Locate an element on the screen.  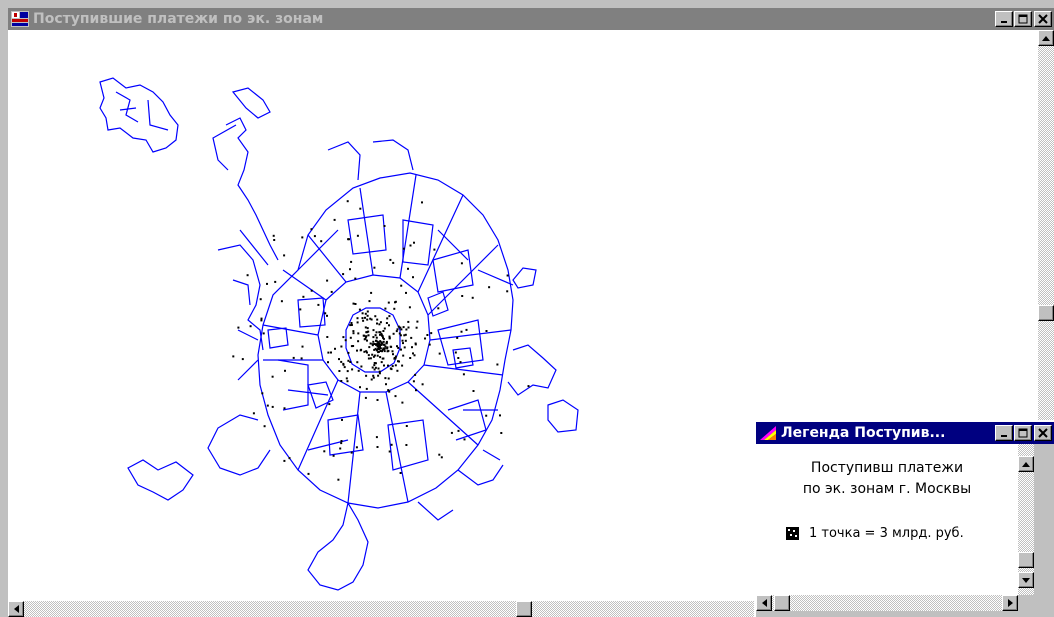
arrow-up-icon is located at coordinates (1046, 38).